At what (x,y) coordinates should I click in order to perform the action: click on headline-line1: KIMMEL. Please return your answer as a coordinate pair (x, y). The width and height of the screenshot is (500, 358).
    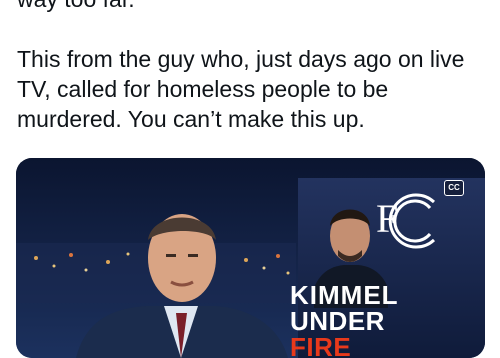
    Looking at the image, I should click on (344, 295).